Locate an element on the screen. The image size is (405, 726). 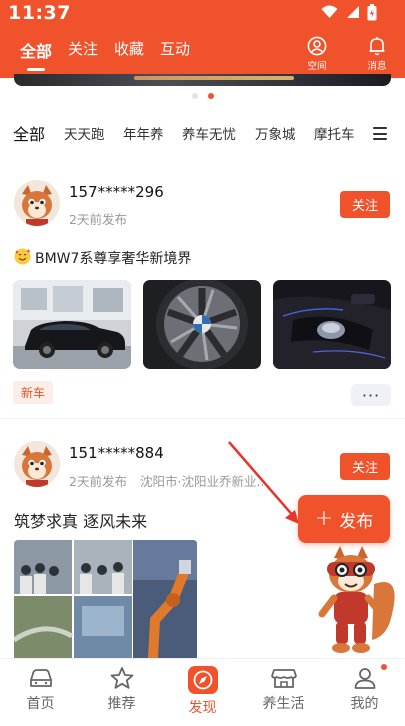
nav-discover-label: 发现 is located at coordinates (202, 708).